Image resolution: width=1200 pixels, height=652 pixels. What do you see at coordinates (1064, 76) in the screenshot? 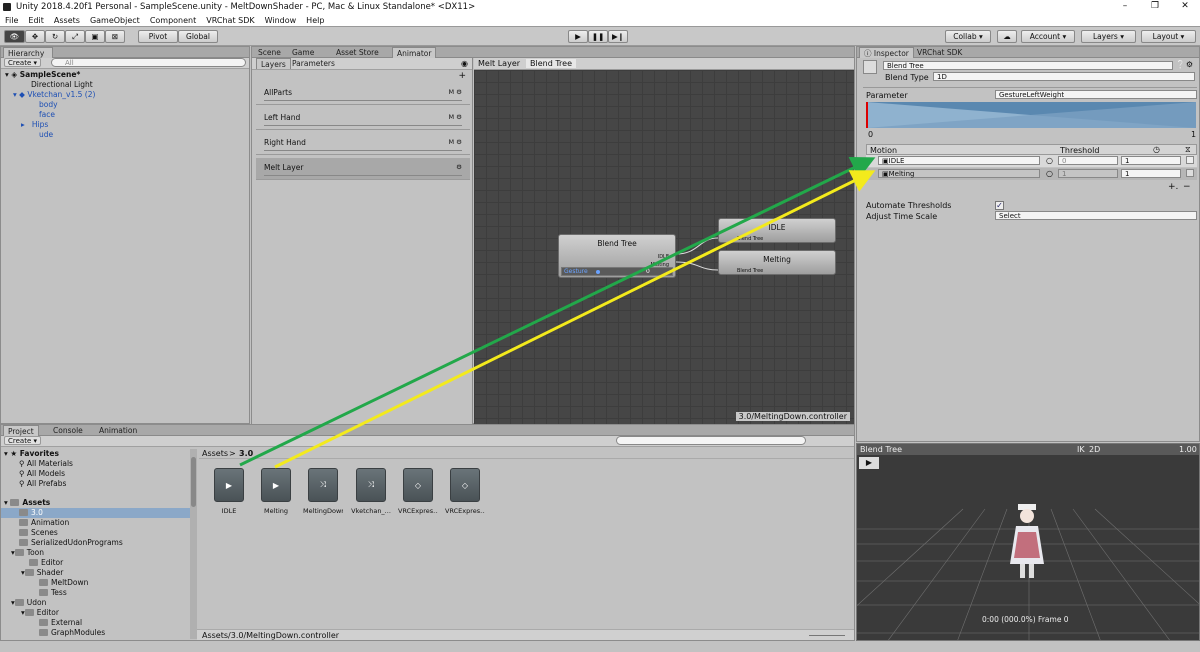
I see `blend-type-dropdown: 1D` at bounding box center [1064, 76].